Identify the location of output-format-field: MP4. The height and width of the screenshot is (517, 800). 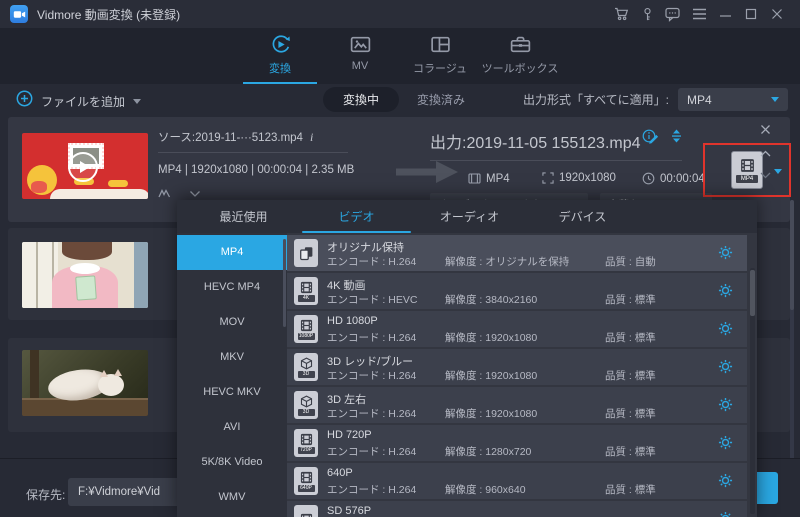
(489, 178).